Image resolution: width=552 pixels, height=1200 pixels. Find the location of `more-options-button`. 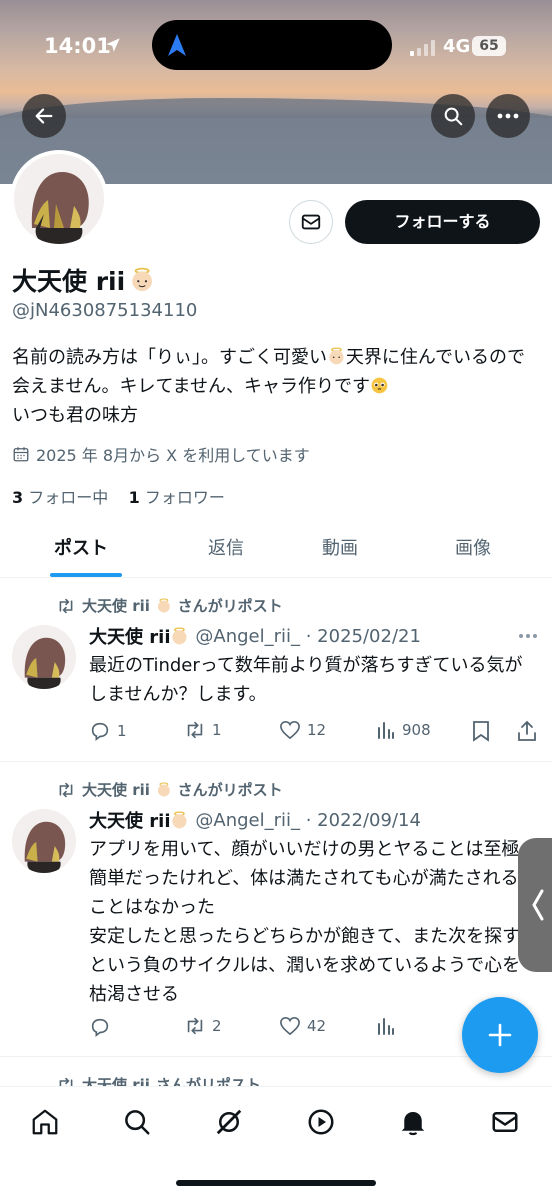

more-options-button is located at coordinates (508, 116).